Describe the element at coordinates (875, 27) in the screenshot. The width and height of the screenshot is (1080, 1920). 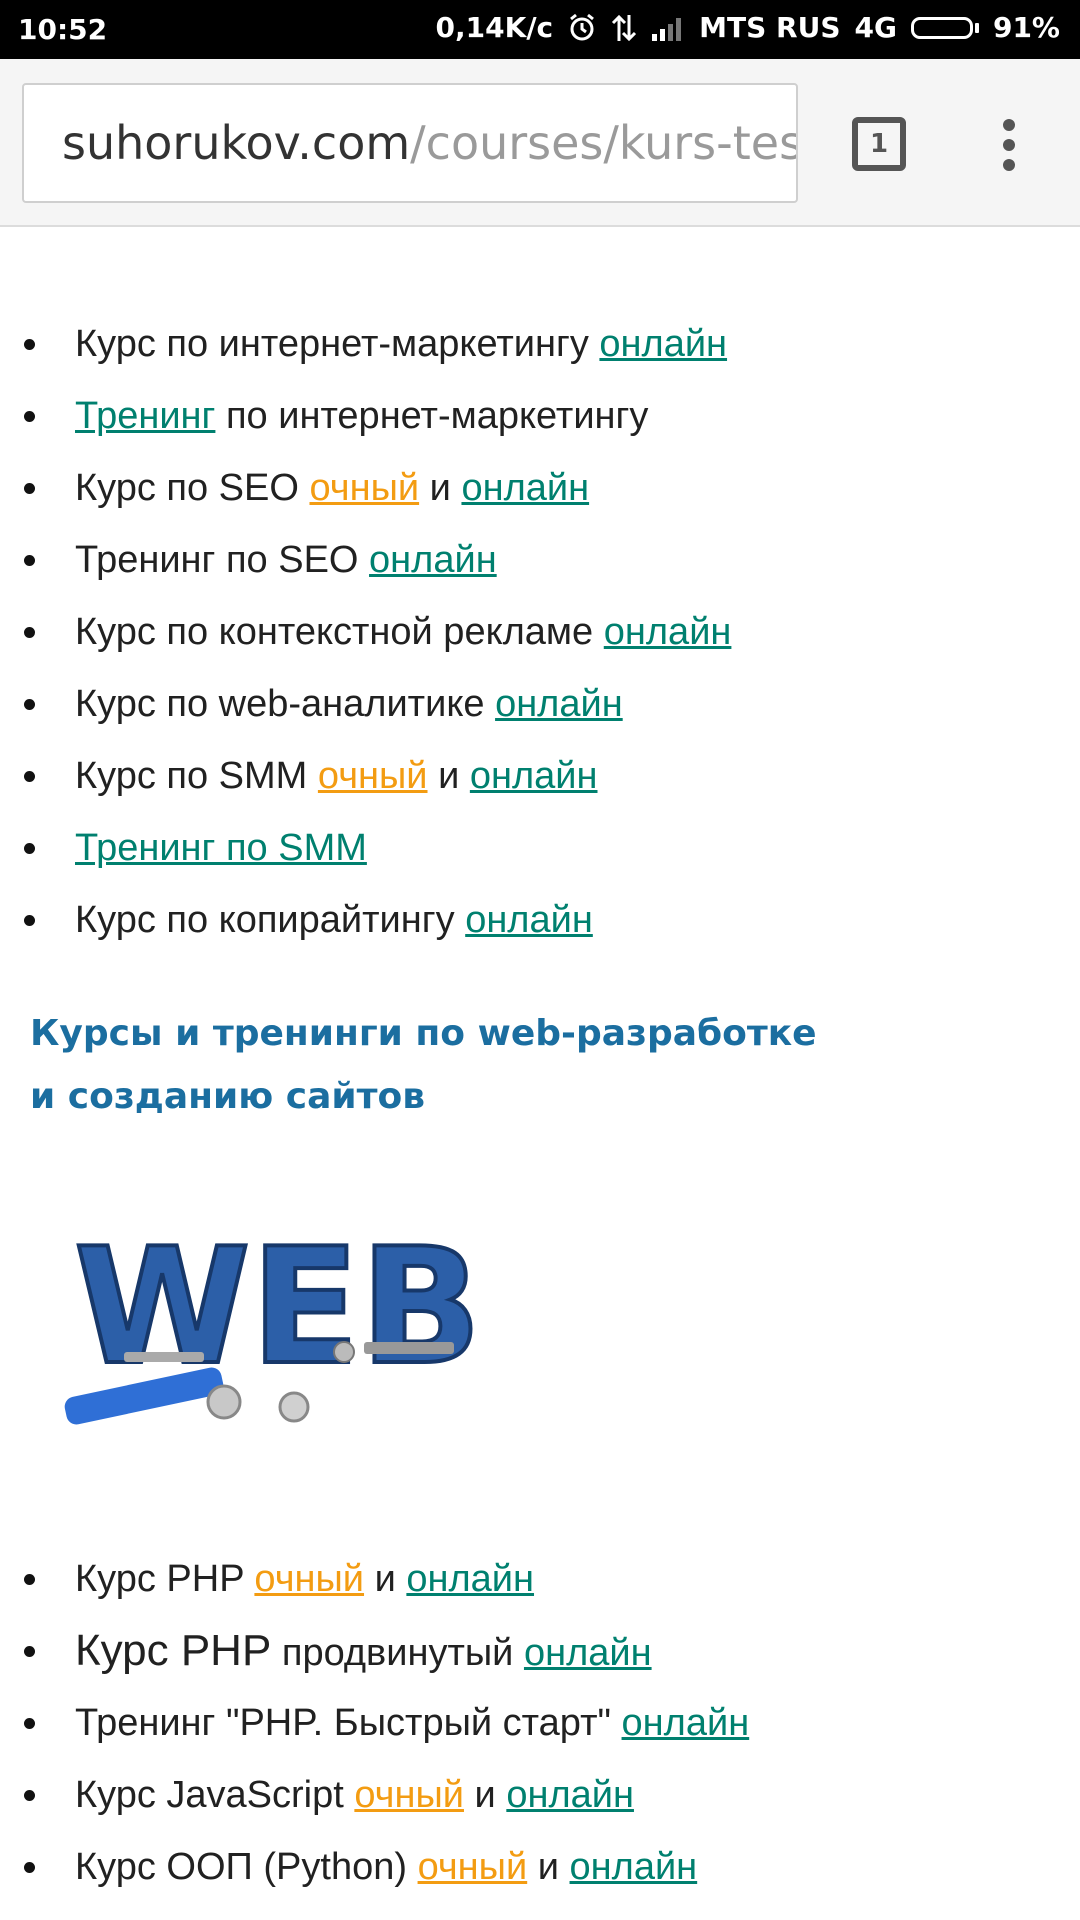
I see `network-type: 4G` at that location.